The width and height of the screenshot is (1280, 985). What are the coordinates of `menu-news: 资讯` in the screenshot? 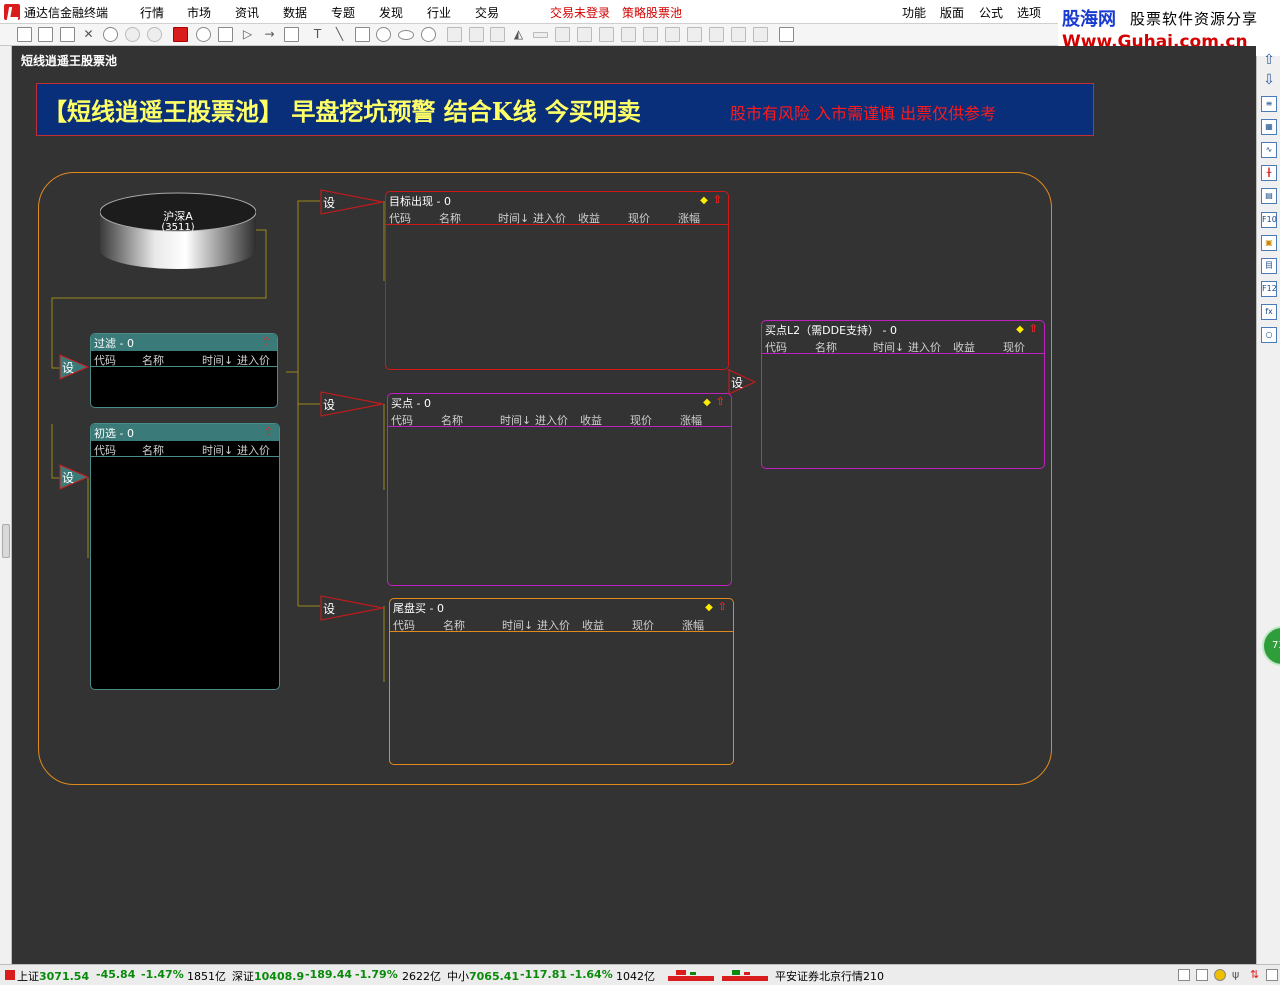 It's located at (247, 12).